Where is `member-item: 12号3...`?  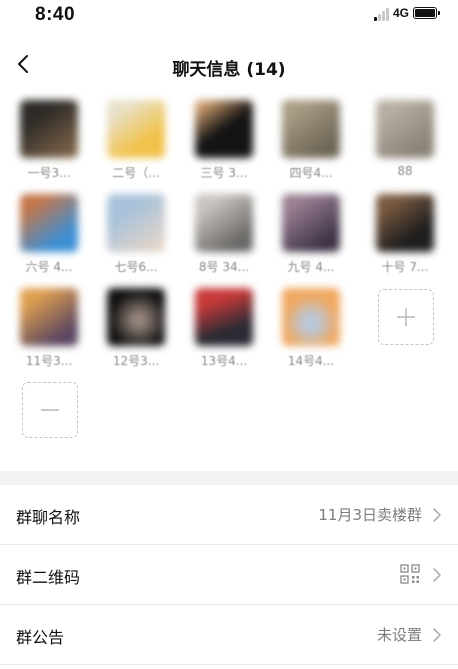 member-item: 12号3... is located at coordinates (136, 328).